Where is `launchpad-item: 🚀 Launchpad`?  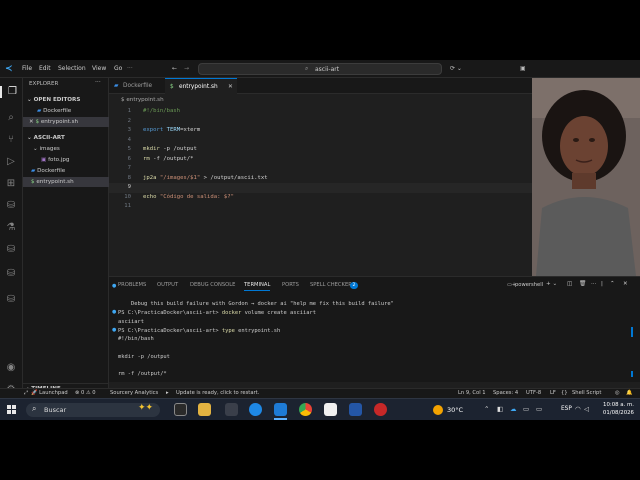 launchpad-item: 🚀 Launchpad is located at coordinates (49, 393).